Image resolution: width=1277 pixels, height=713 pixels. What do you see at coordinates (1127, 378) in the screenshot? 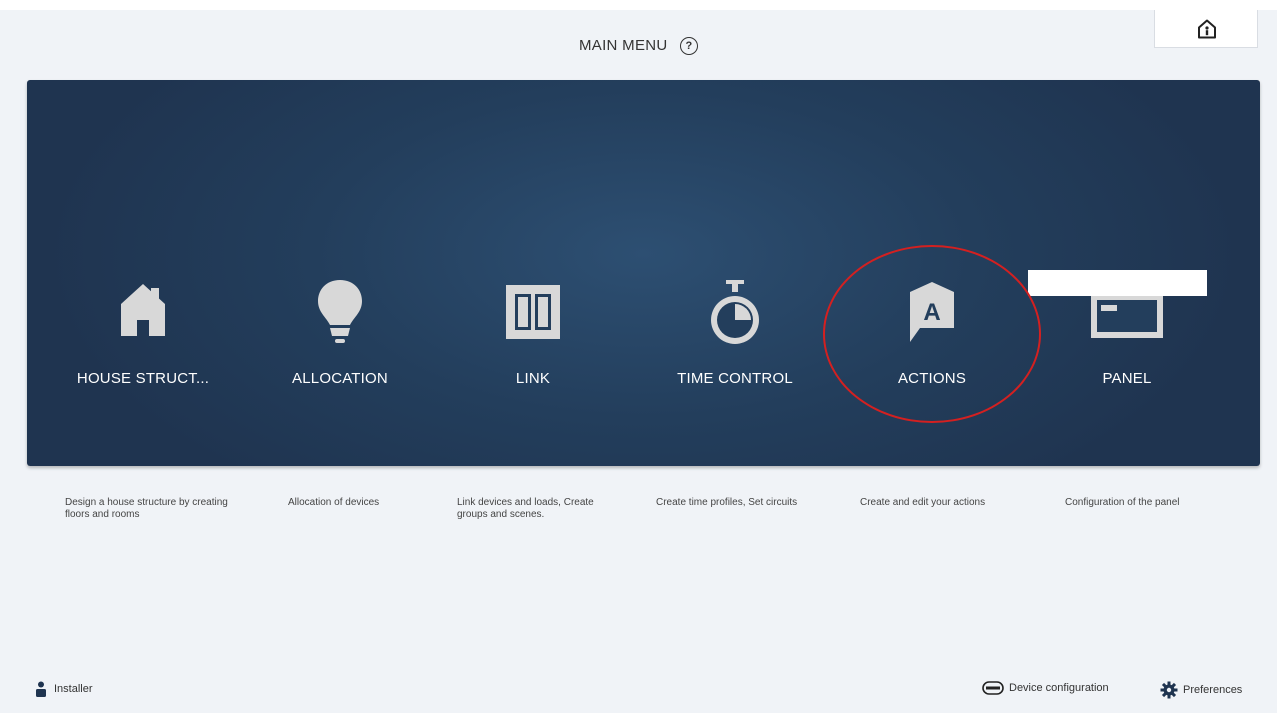
I see `tile-label: PANEL` at bounding box center [1127, 378].